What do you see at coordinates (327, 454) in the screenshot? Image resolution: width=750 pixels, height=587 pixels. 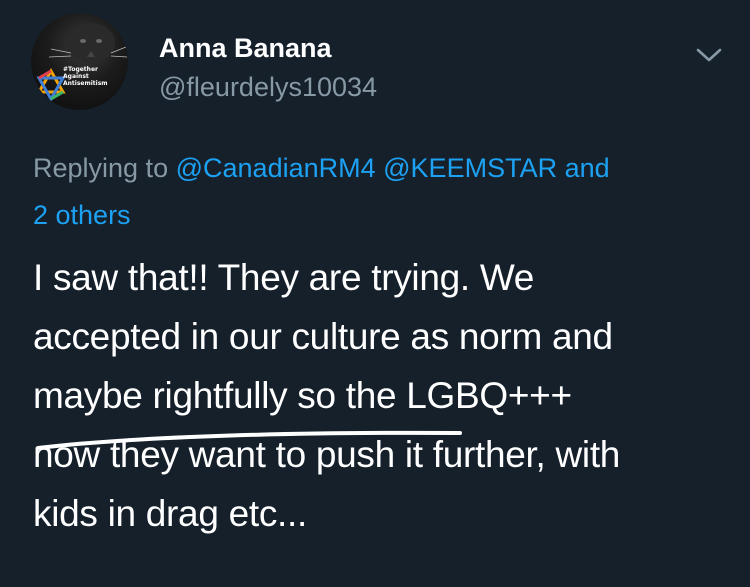 I see `tweet-text-line: now they want to push it further, with` at bounding box center [327, 454].